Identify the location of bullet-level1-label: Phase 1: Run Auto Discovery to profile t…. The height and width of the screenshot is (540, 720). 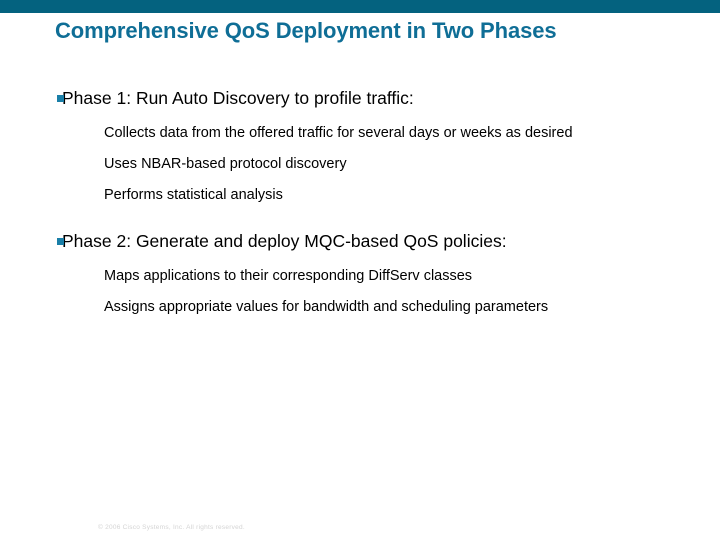
(238, 98).